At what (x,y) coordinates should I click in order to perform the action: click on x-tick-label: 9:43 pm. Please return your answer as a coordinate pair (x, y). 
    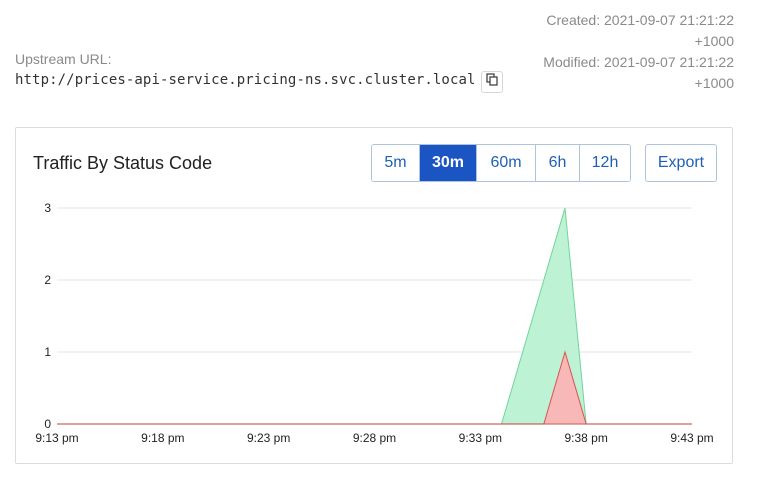
    Looking at the image, I should click on (691, 438).